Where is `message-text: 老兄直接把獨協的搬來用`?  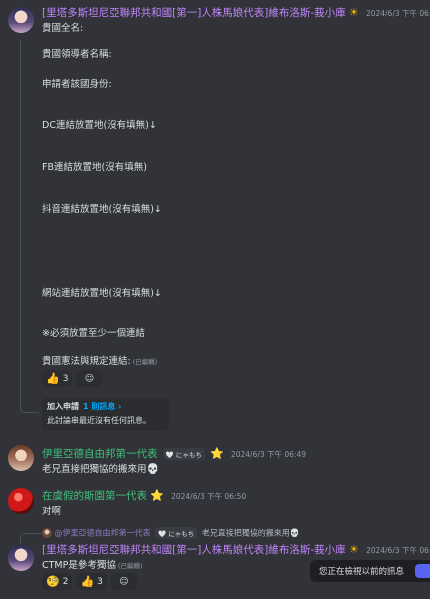 message-text: 老兄直接把獨協的搬來用 is located at coordinates (94, 469).